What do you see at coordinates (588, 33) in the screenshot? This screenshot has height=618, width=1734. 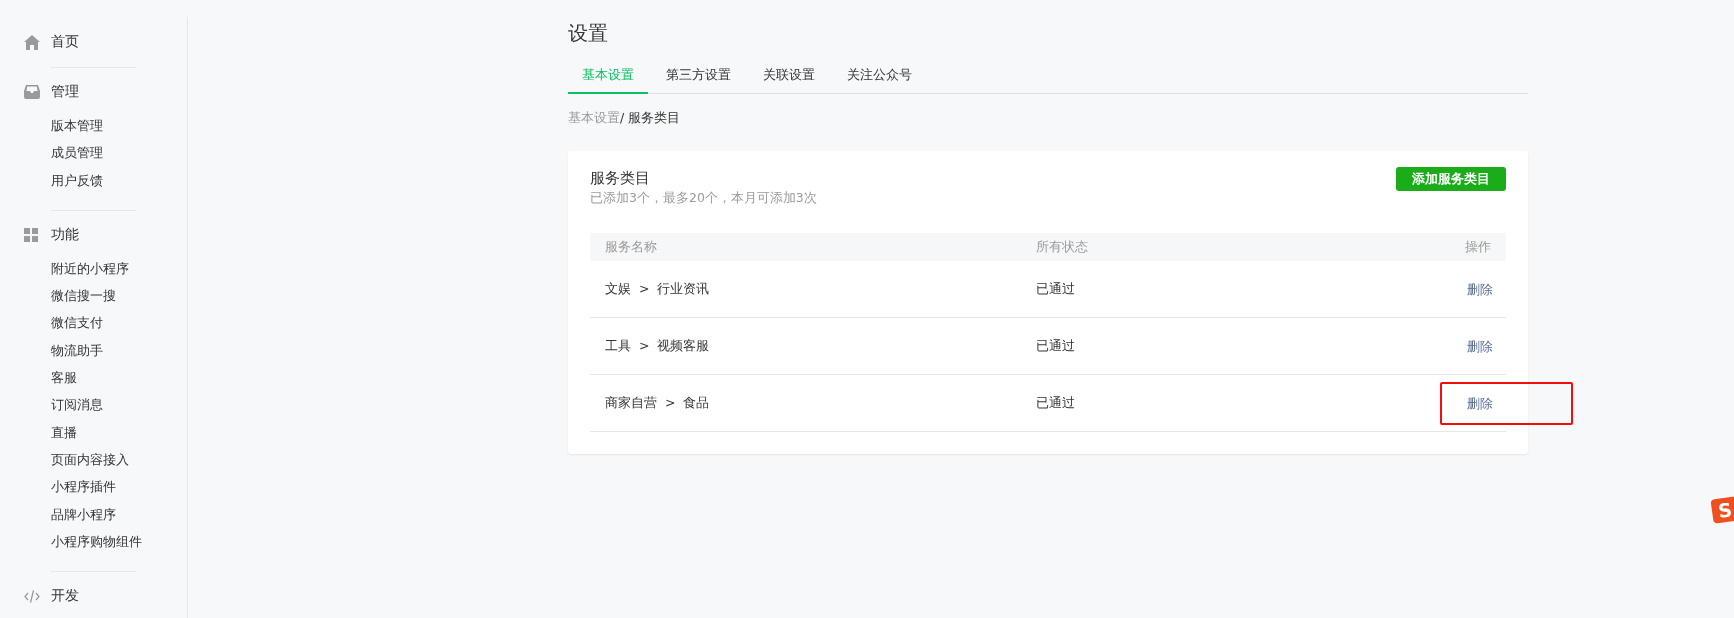 I see `page-title: 设置` at bounding box center [588, 33].